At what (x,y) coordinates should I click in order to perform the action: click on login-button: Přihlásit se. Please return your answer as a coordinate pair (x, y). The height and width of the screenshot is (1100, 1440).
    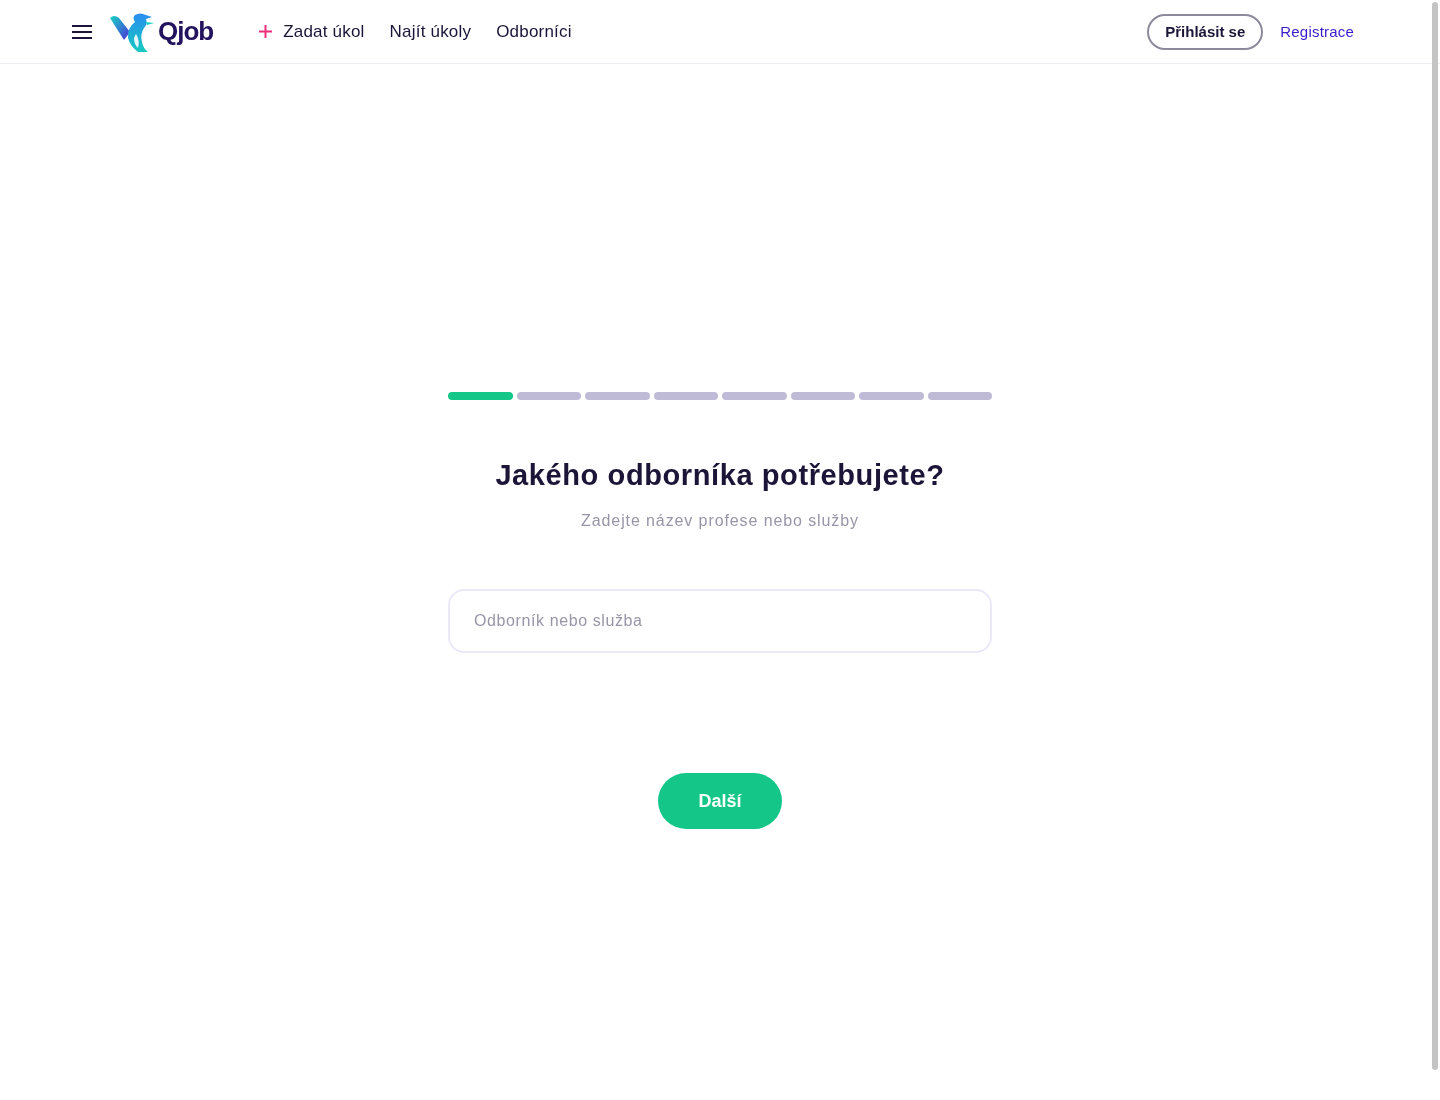
    Looking at the image, I should click on (1205, 31).